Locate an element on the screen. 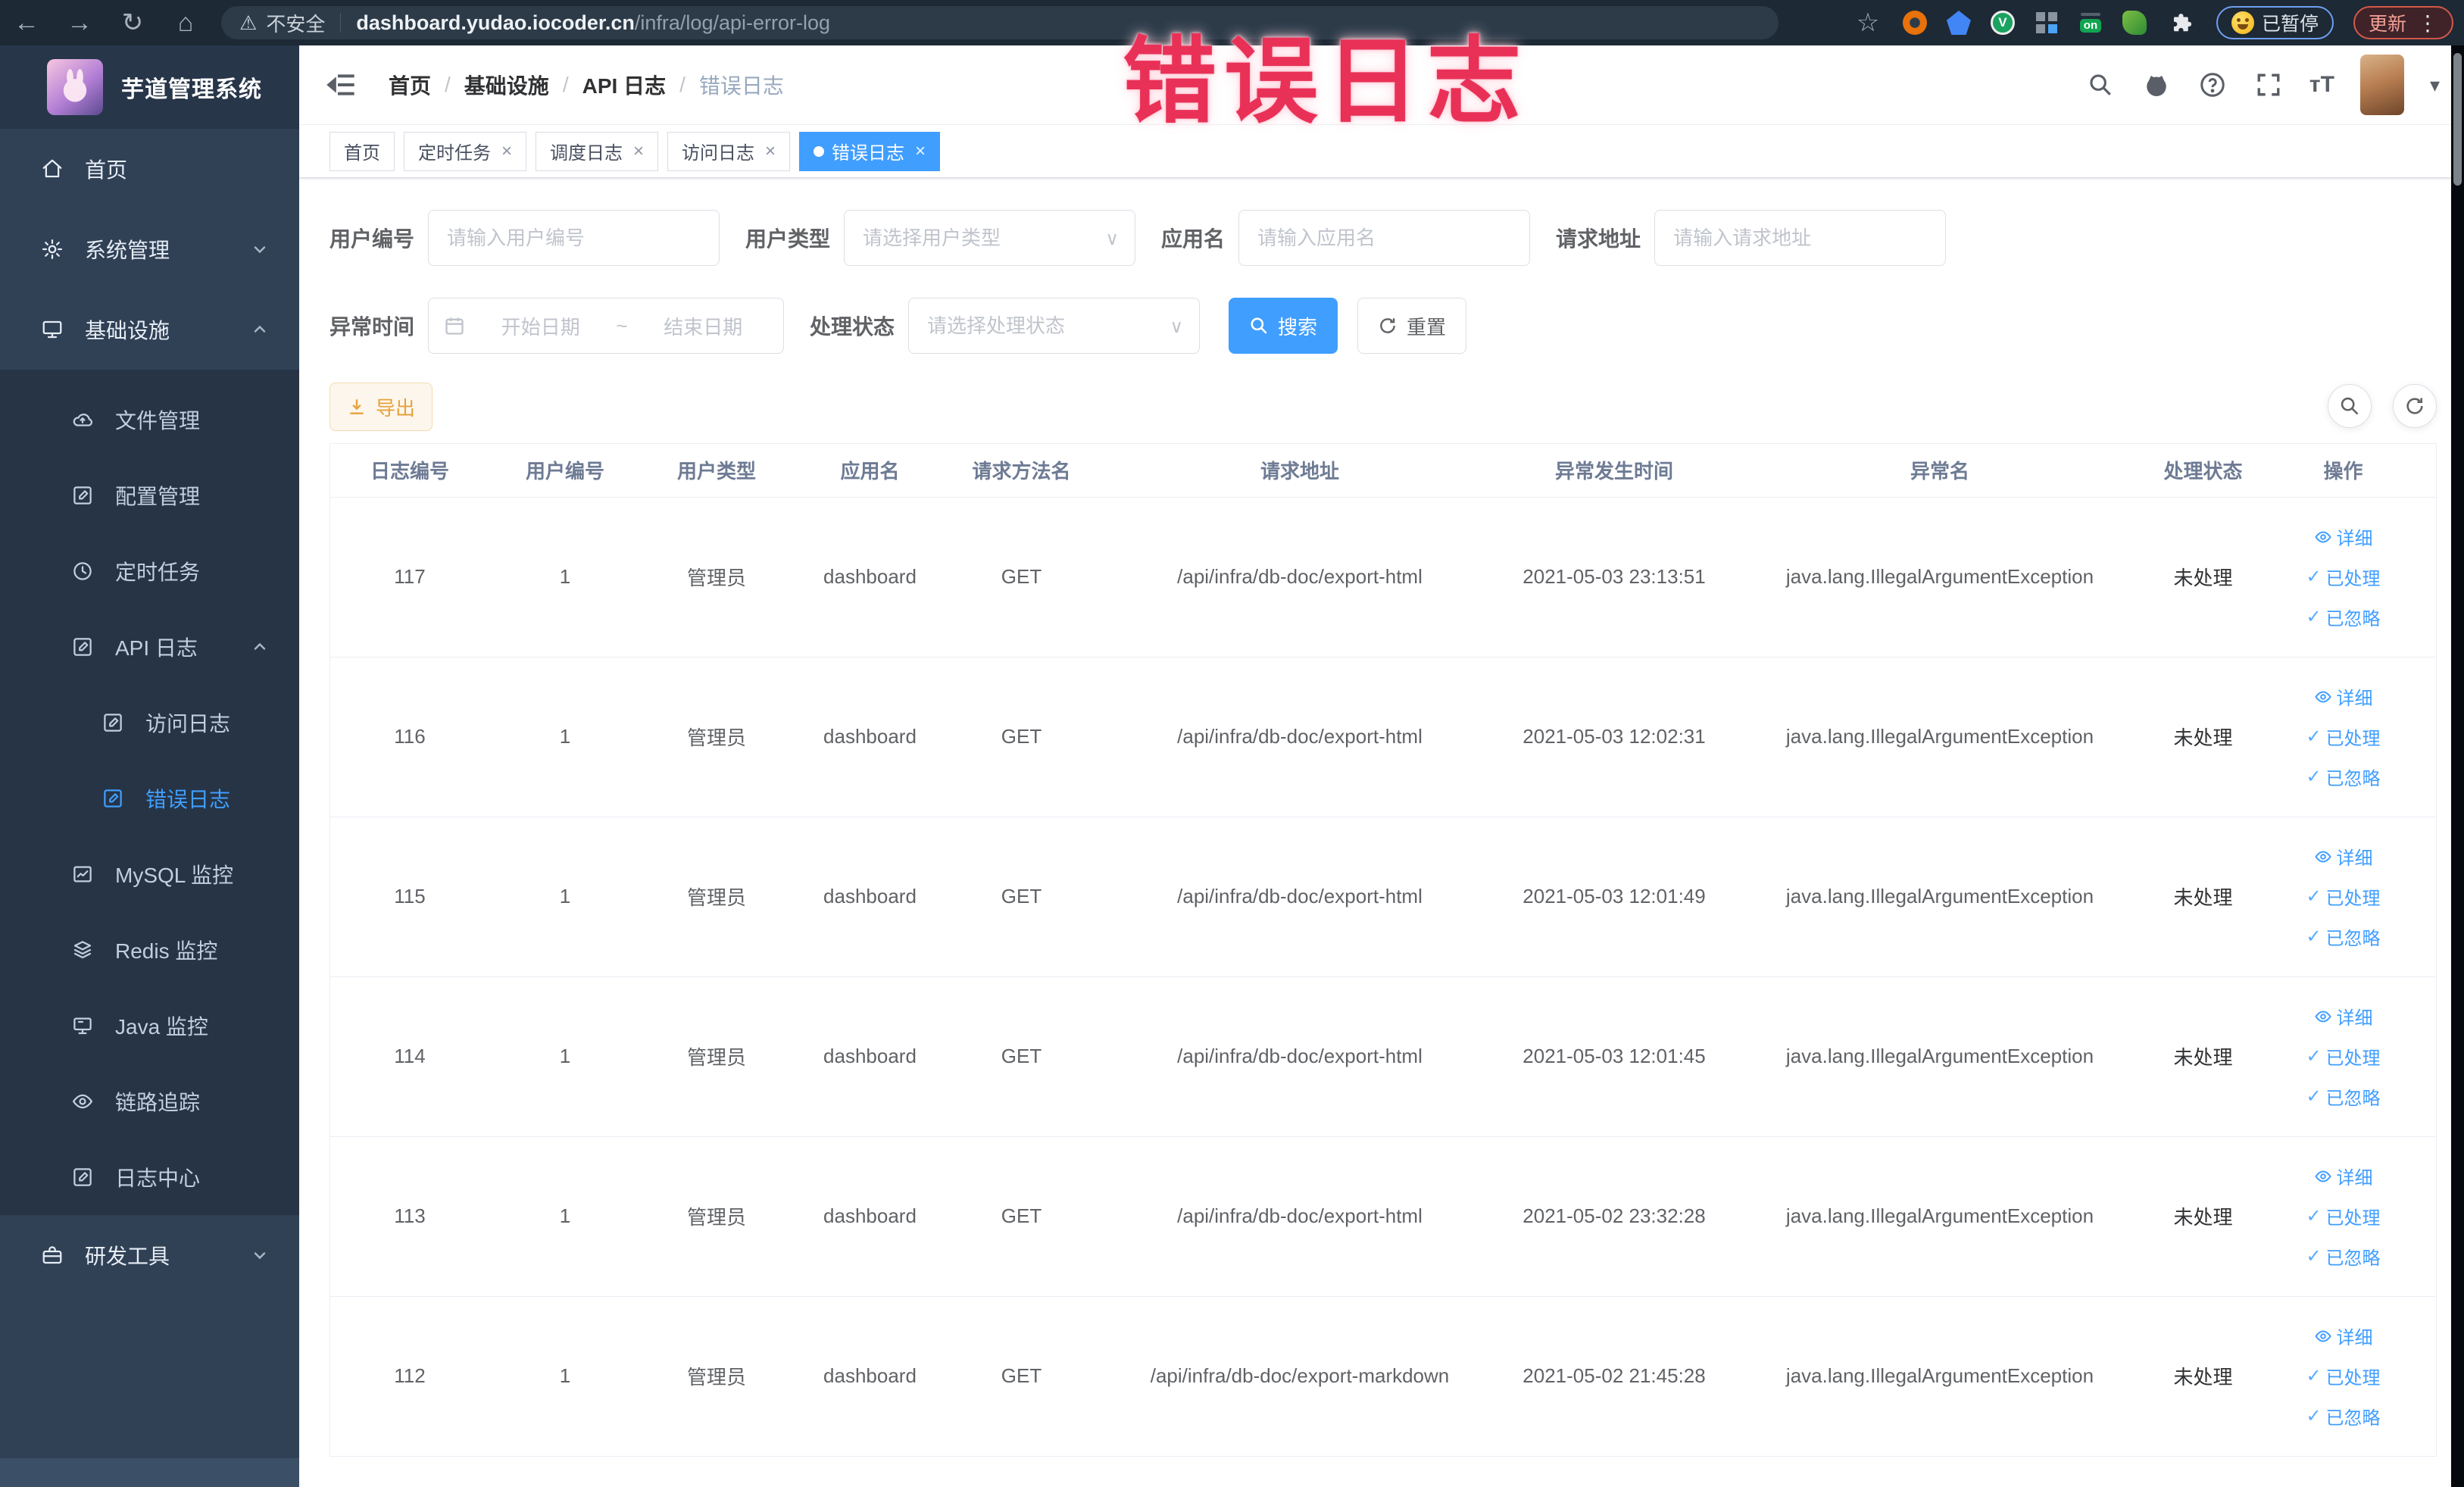 The width and height of the screenshot is (2464, 1487). avatar-caret-down-icon: ▾ is located at coordinates (2435, 85).